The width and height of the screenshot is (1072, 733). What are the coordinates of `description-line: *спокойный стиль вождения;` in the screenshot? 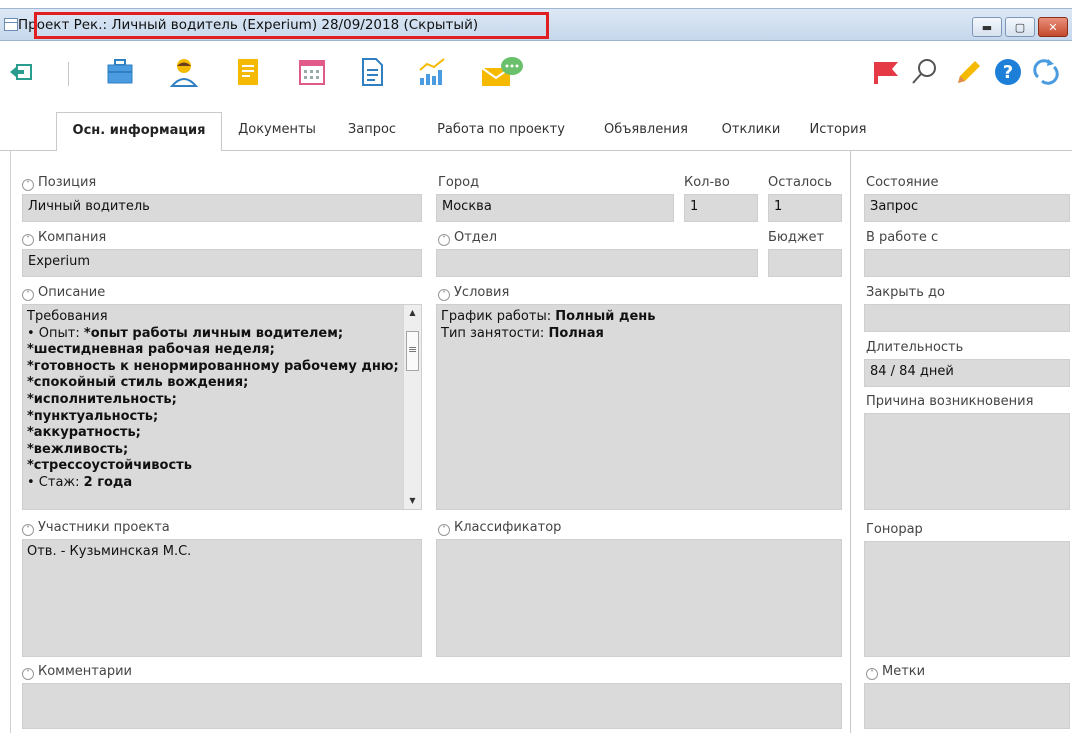 It's located at (138, 383).